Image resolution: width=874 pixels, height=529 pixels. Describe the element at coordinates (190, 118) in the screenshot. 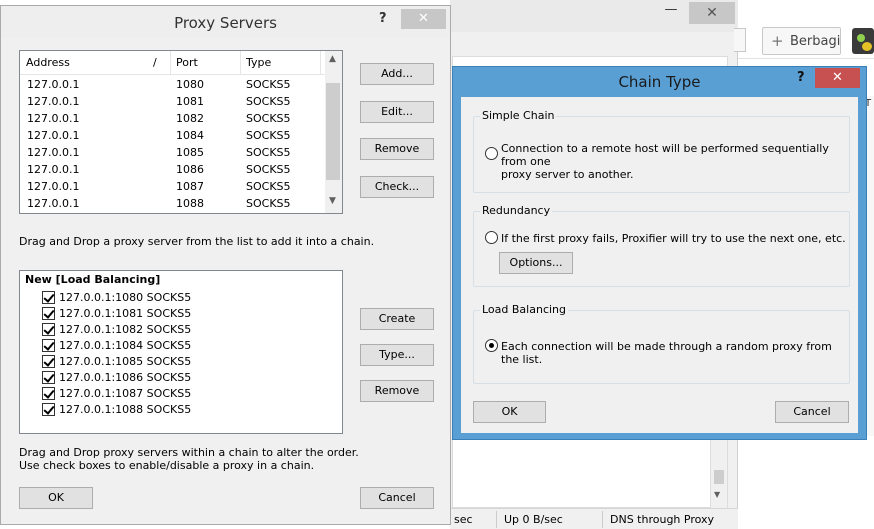

I see `cell-port: 1082` at that location.